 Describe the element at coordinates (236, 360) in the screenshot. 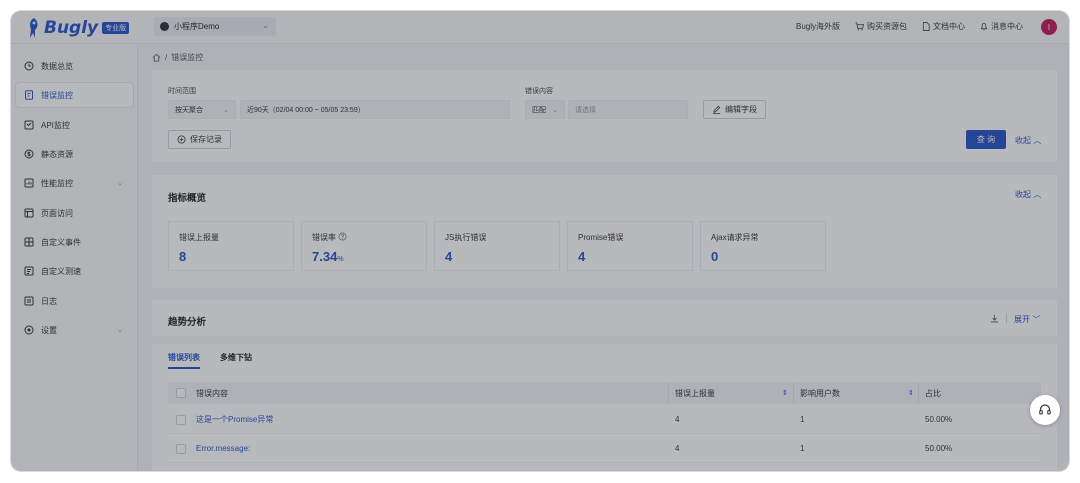

I see `tab-drilldown: 多维下钻` at that location.